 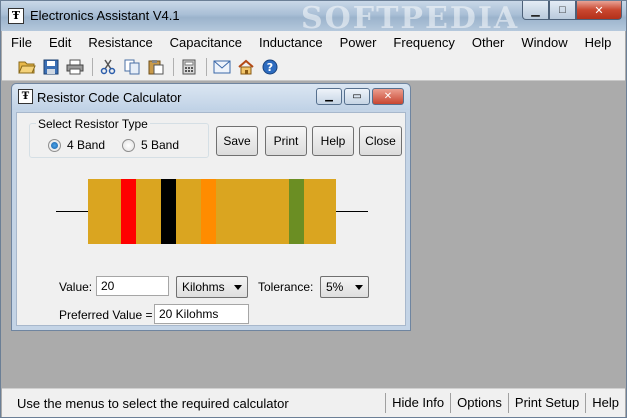 I want to click on help-button: Help, so click(x=333, y=141).